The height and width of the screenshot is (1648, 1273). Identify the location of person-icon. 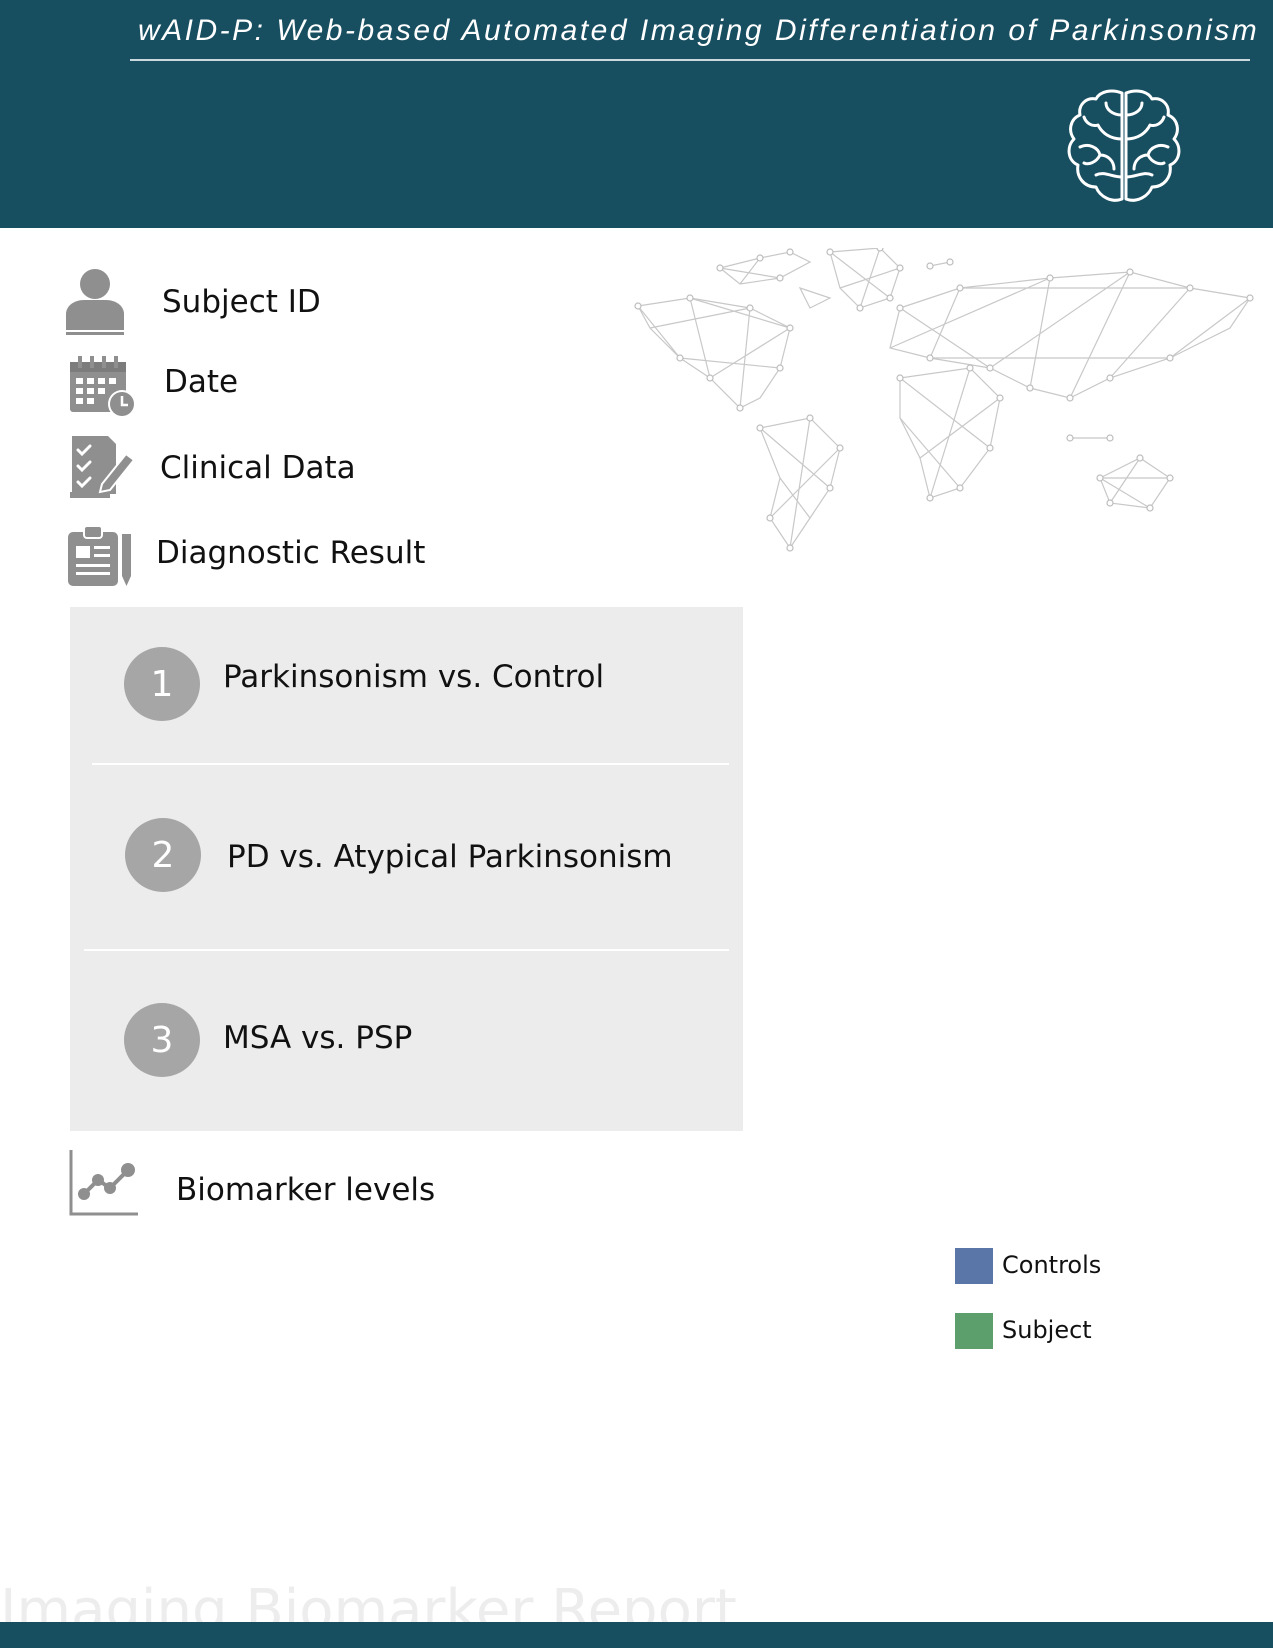
(95, 302).